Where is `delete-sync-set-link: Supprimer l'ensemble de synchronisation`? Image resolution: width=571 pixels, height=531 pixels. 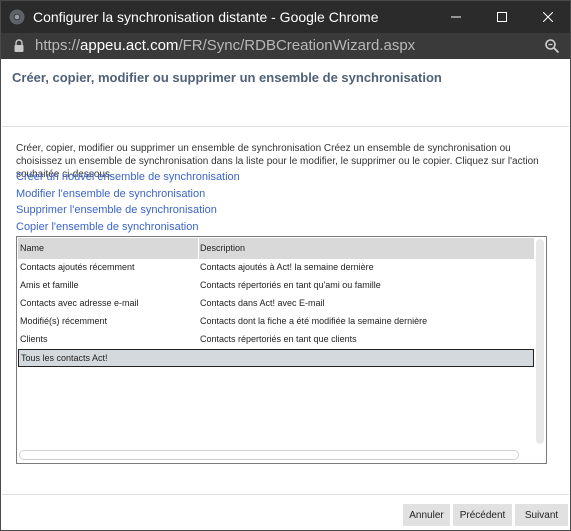
delete-sync-set-link: Supprimer l'ensemble de synchronisation is located at coordinates (116, 210).